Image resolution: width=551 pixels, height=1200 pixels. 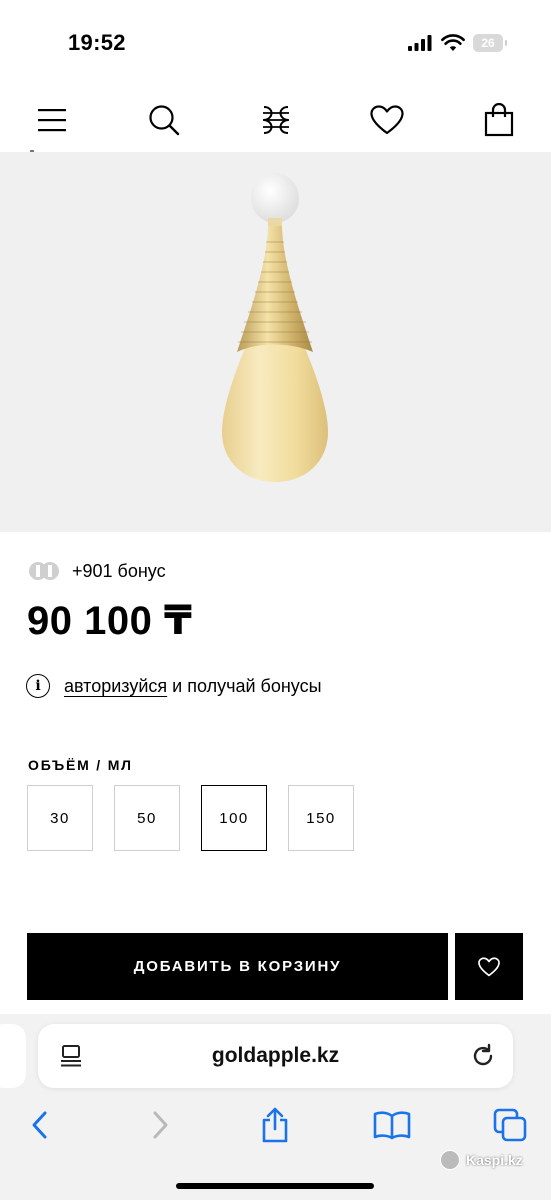 What do you see at coordinates (60, 818) in the screenshot?
I see `volume-option-30: 30` at bounding box center [60, 818].